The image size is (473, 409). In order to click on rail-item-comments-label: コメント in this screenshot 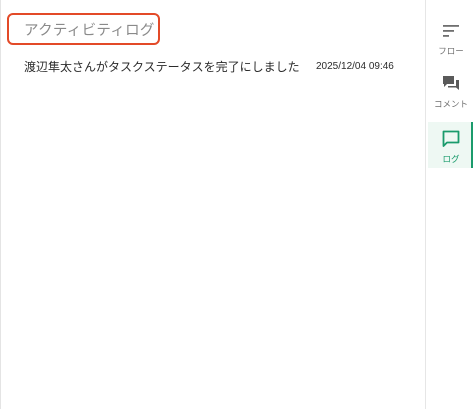, I will do `click(450, 105)`.